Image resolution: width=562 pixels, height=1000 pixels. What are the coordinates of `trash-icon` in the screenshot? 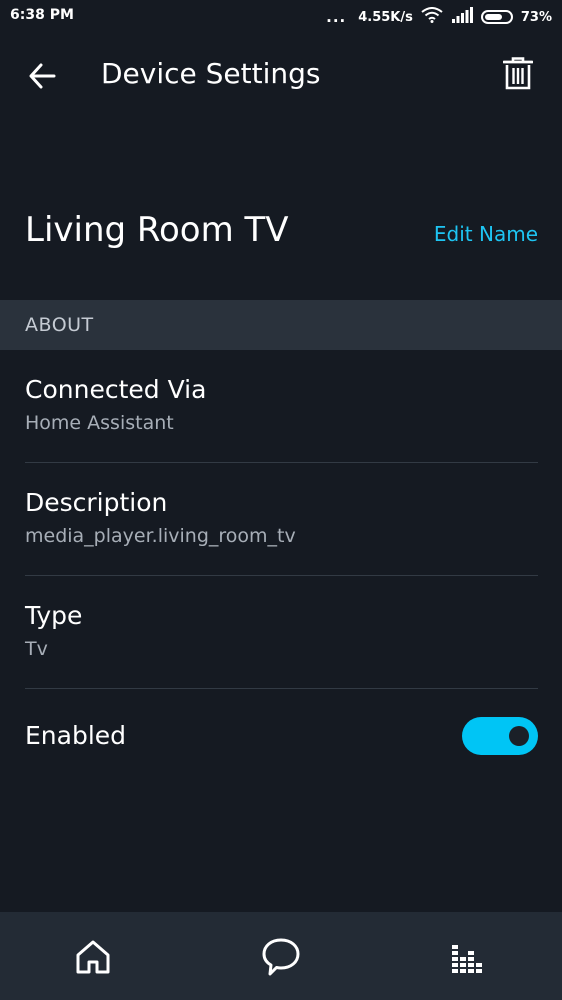 It's located at (518, 73).